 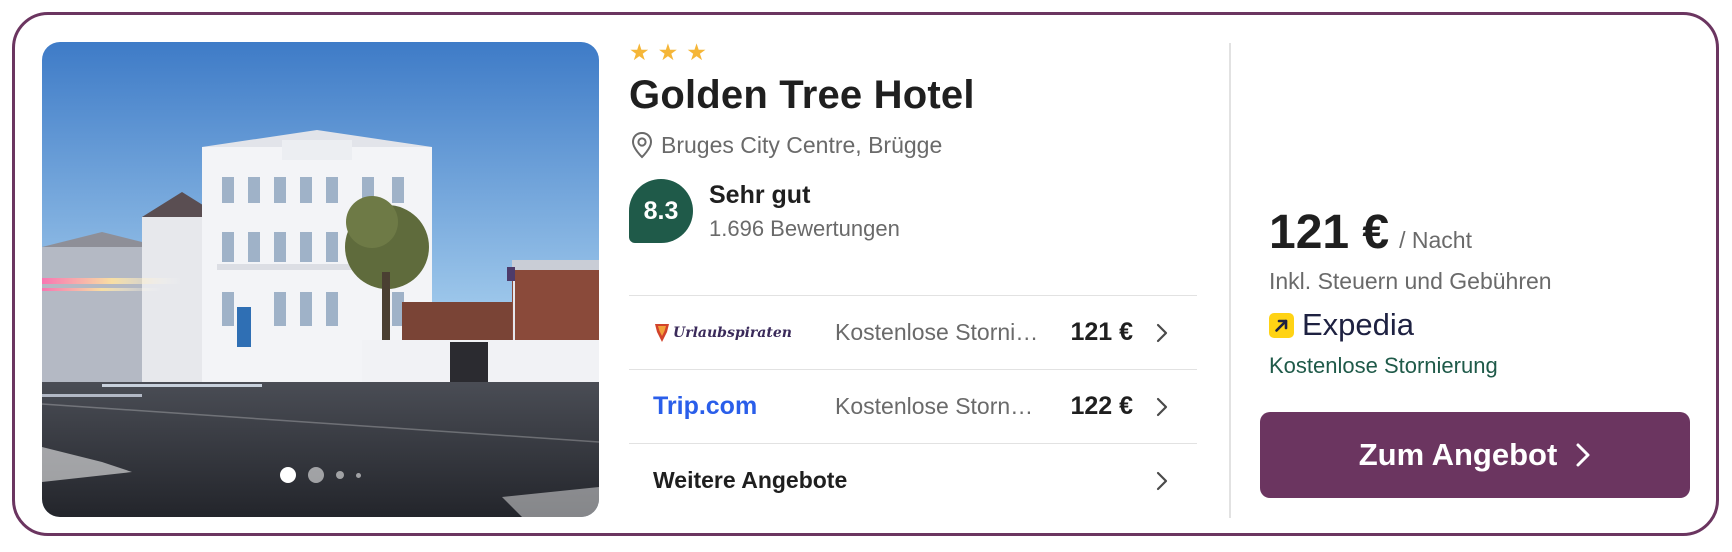 I want to click on rating-count: 1.696 Bewertungen, so click(x=804, y=228).